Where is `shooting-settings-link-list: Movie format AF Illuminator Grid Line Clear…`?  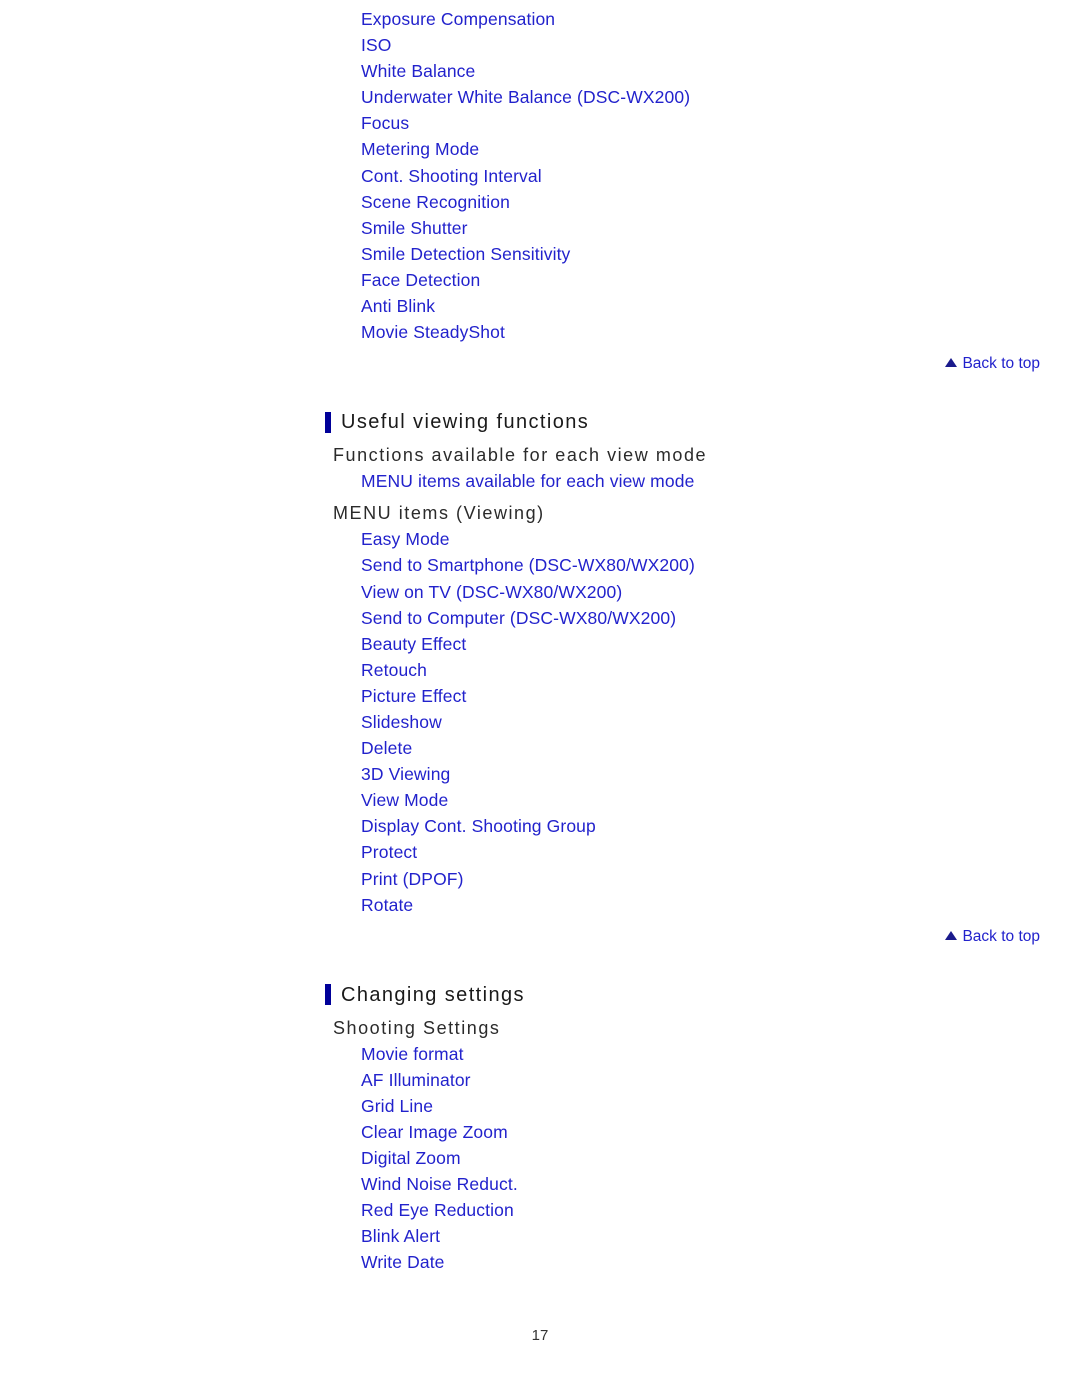 shooting-settings-link-list: Movie format AF Illuminator Grid Line Clear… is located at coordinates (692, 1158).